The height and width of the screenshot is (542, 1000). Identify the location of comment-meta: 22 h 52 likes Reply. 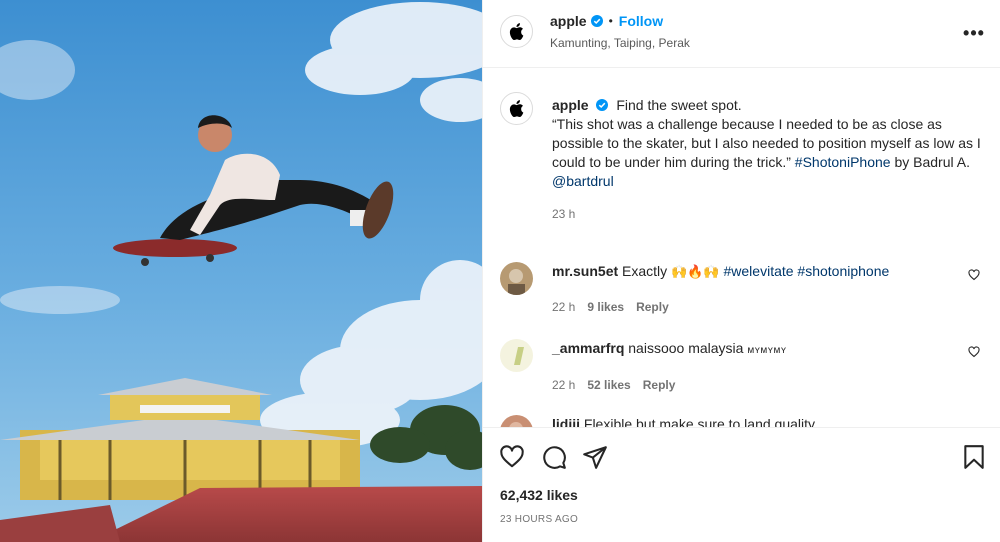
(752, 385).